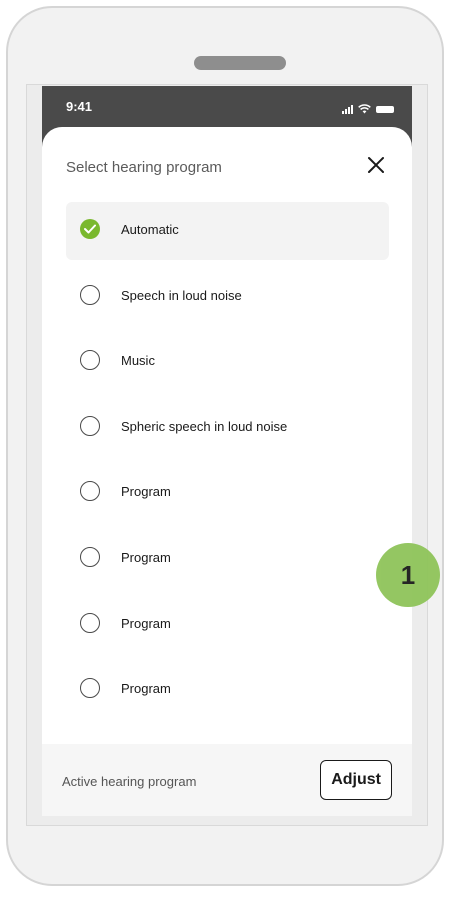  I want to click on phone-speaker, so click(240, 63).